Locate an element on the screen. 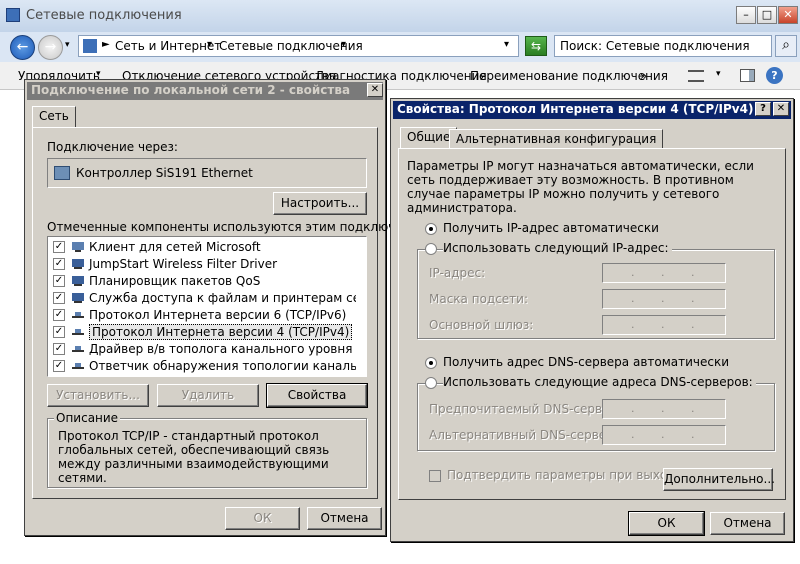 The image size is (800, 564). list-item: ✓ JumpStart Wireless Filter Driver is located at coordinates (203, 264).